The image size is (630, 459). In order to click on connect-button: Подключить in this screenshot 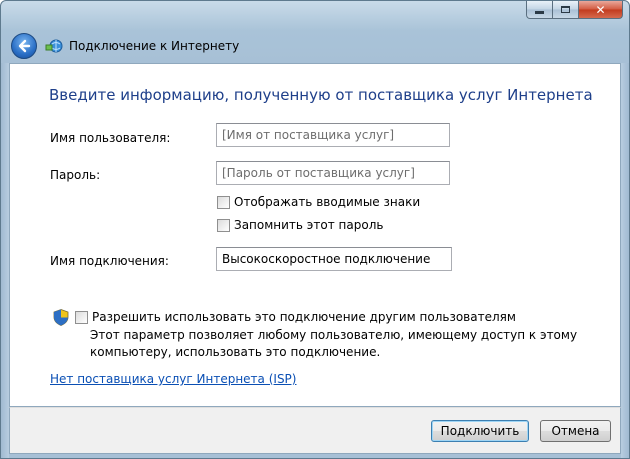, I will do `click(480, 431)`.